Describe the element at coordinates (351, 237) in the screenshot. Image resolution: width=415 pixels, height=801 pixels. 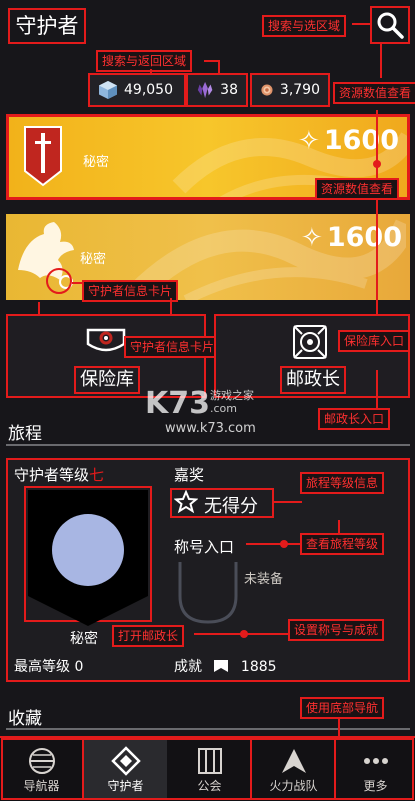
I see `card-2-points: ✧ 1600` at that location.